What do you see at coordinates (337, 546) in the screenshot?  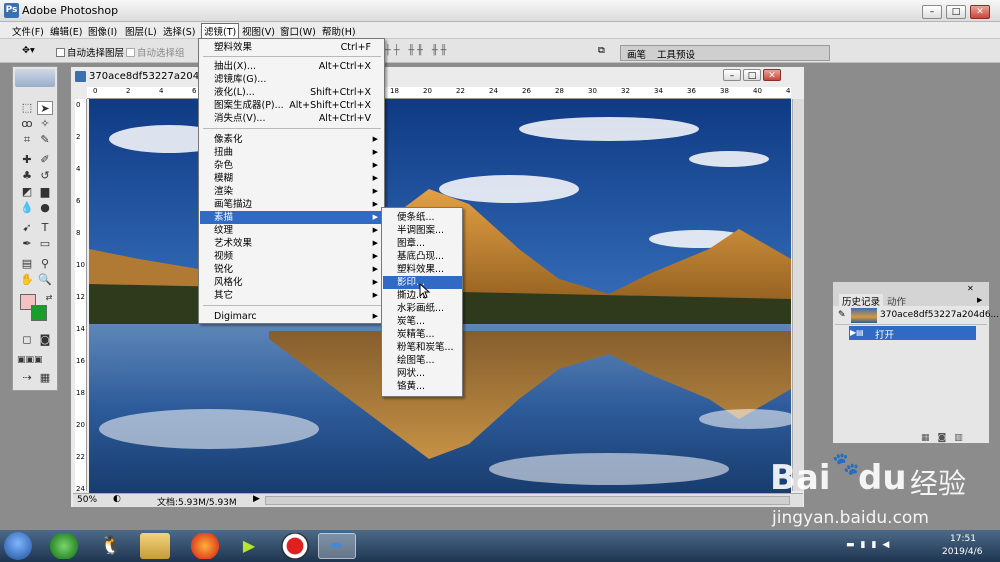 I see `photoshop-taskbar-icon: ✒` at bounding box center [337, 546].